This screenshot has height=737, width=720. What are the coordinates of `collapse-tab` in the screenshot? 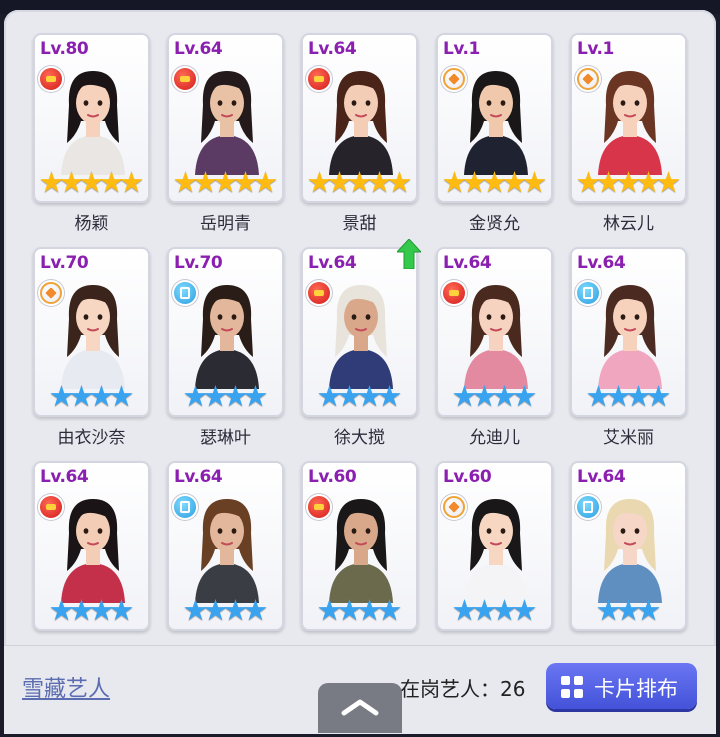 It's located at (360, 708).